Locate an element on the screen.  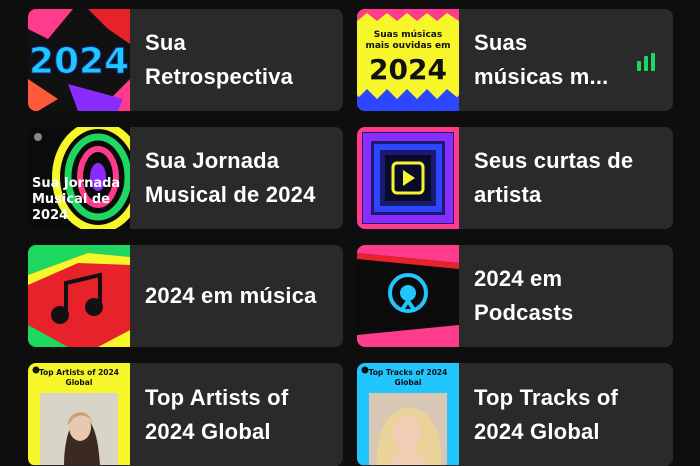
top-tracks-title-line-1: Top Tracks of is located at coordinates (546, 397).